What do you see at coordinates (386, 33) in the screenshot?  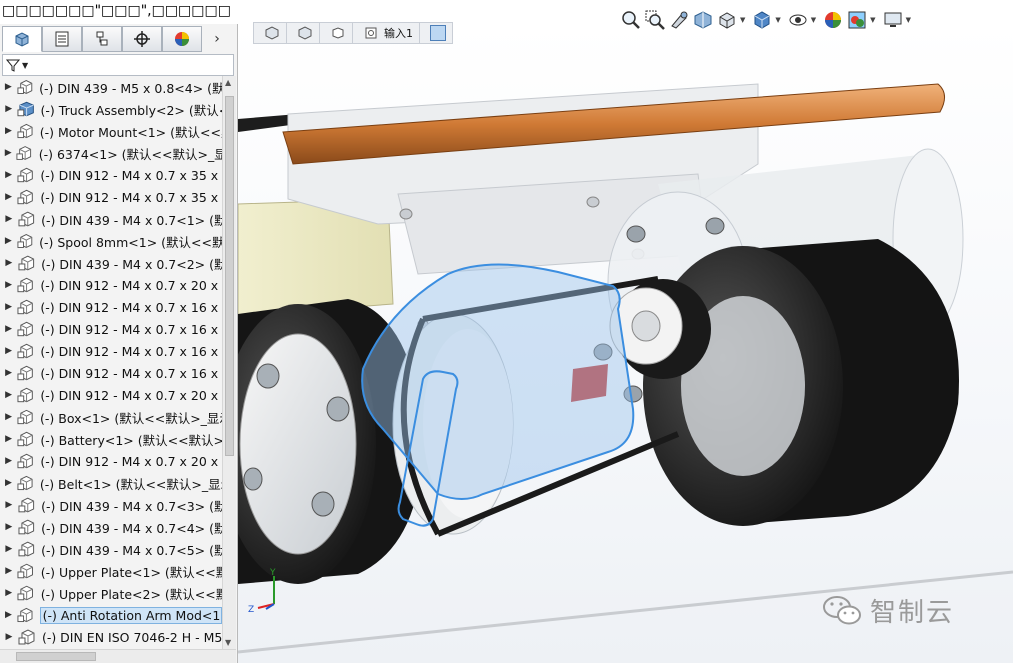 I see `breadcrumb-feature: 输入1` at bounding box center [386, 33].